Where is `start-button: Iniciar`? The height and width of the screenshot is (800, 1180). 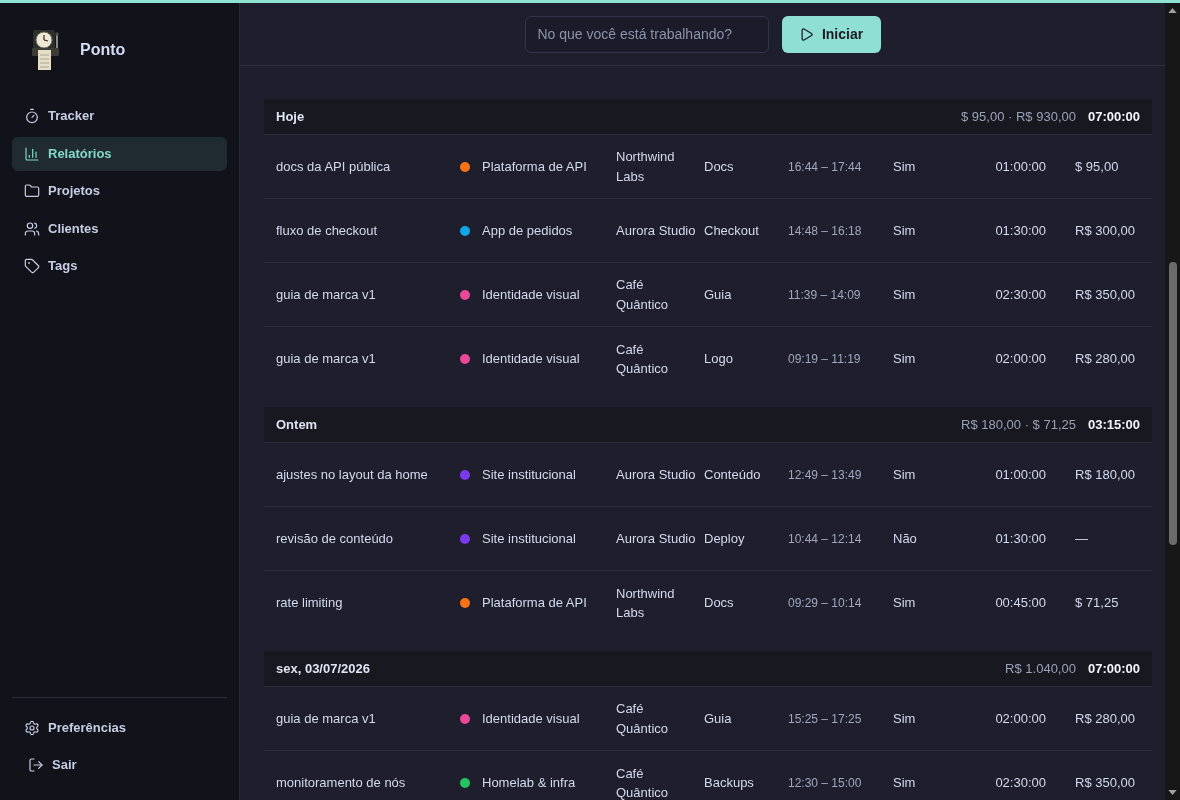
start-button: Iniciar is located at coordinates (831, 34).